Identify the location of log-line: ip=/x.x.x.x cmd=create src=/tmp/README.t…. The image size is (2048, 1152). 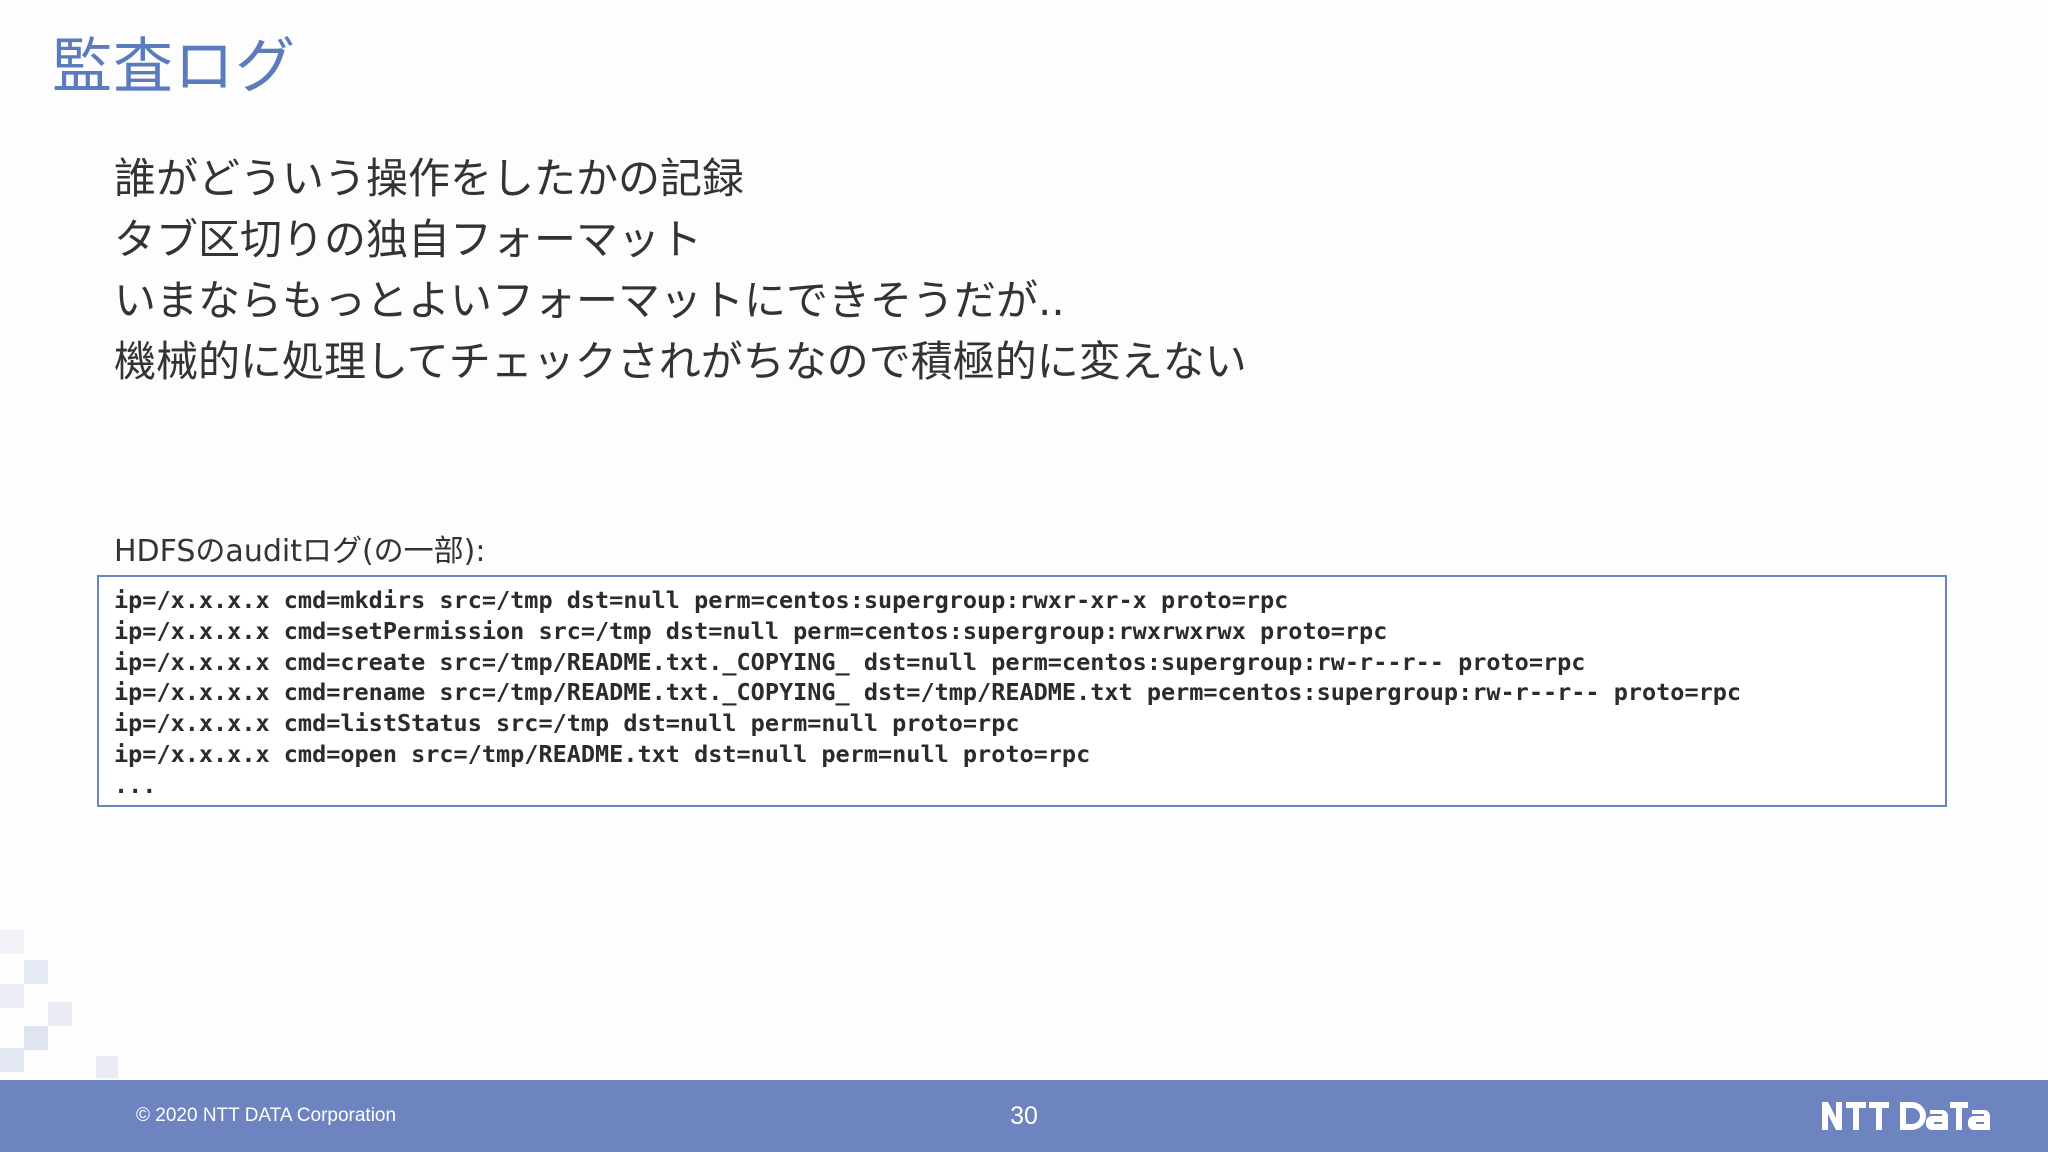
(850, 661).